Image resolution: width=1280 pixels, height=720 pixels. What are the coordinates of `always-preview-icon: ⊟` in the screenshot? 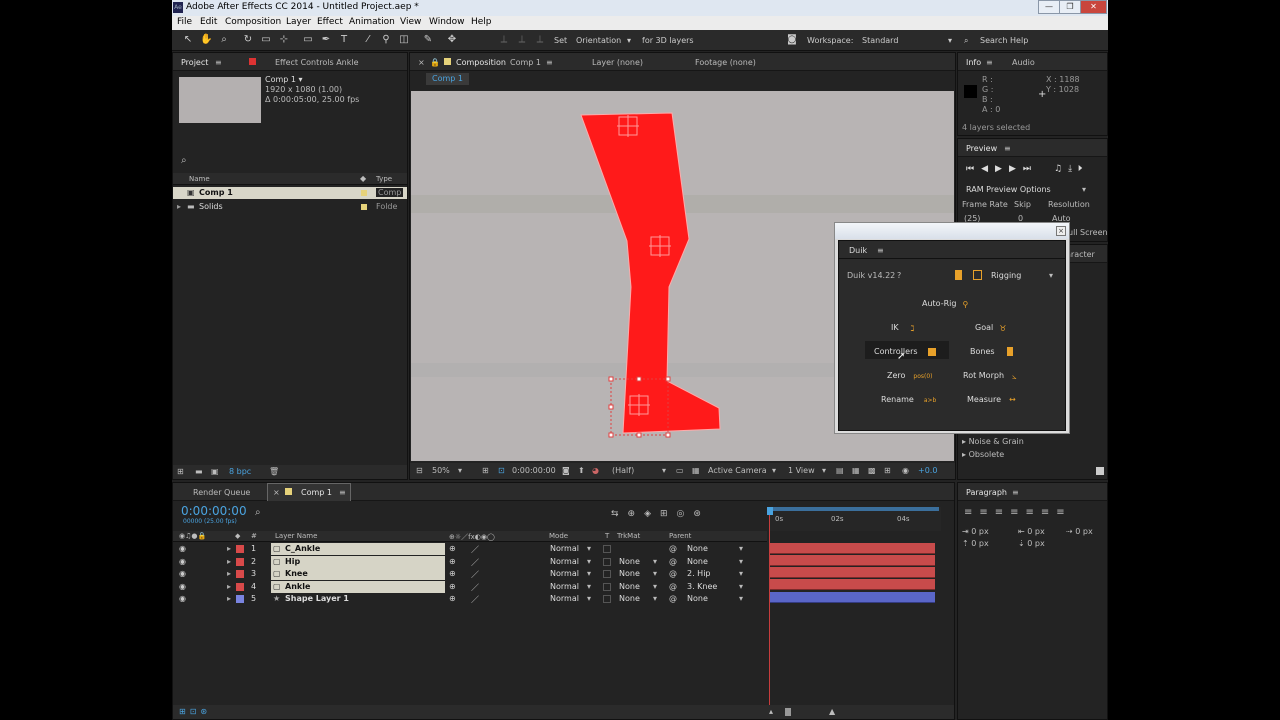 It's located at (419, 470).